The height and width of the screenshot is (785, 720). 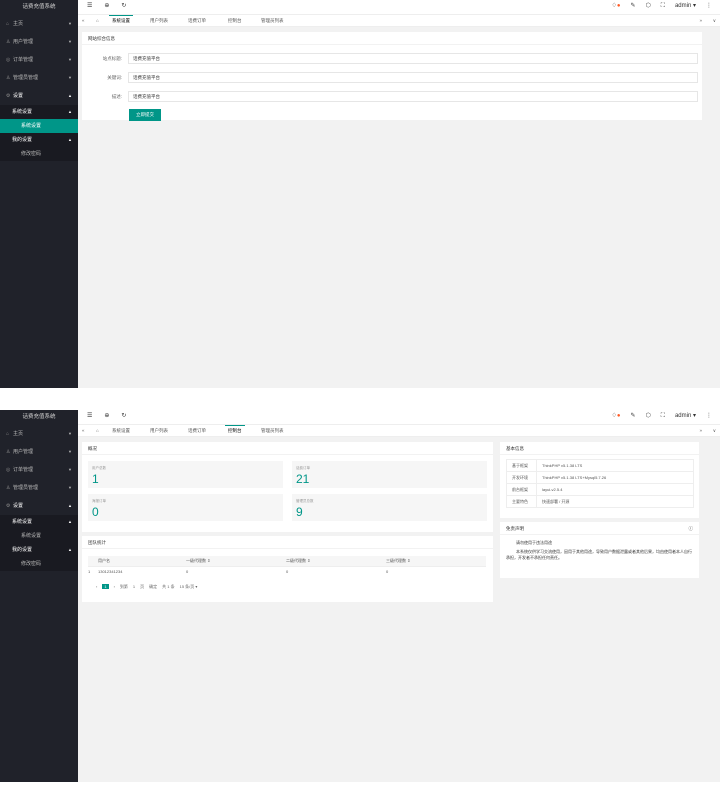 I want to click on user-icon: ♙, so click(x=8, y=42).